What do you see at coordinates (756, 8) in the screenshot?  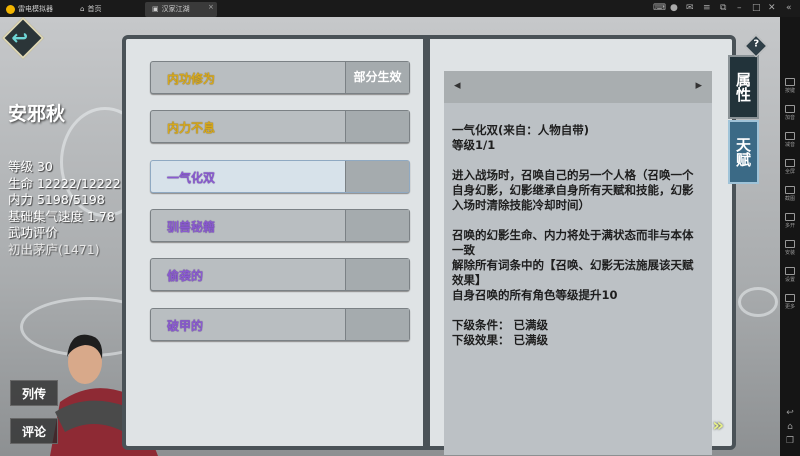 I see `maximize-icon: □` at bounding box center [756, 8].